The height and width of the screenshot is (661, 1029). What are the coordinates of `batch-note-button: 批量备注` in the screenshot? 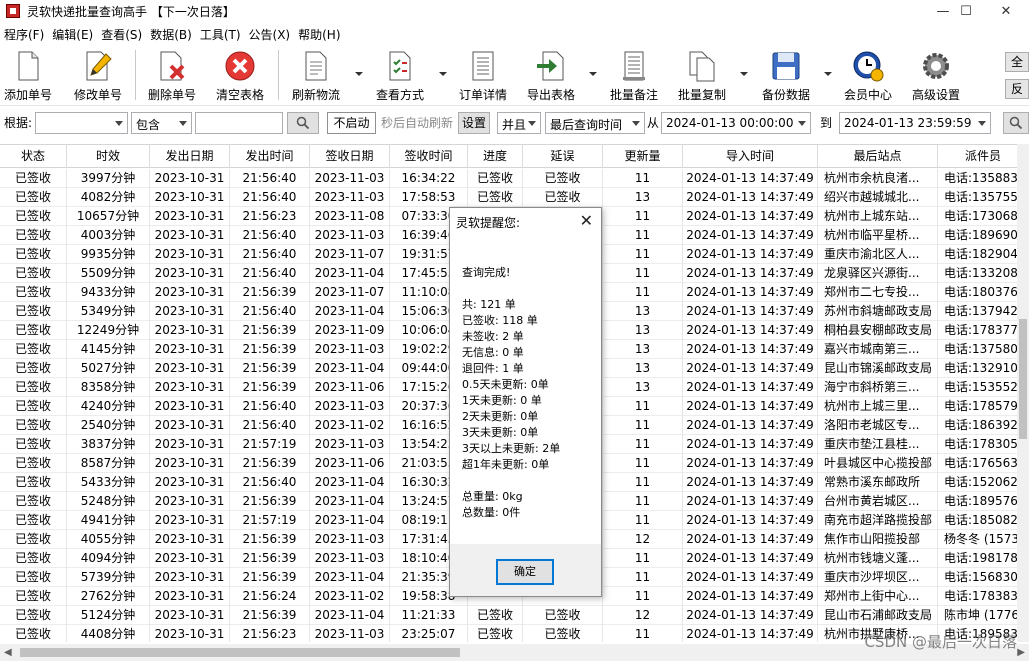 It's located at (634, 76).